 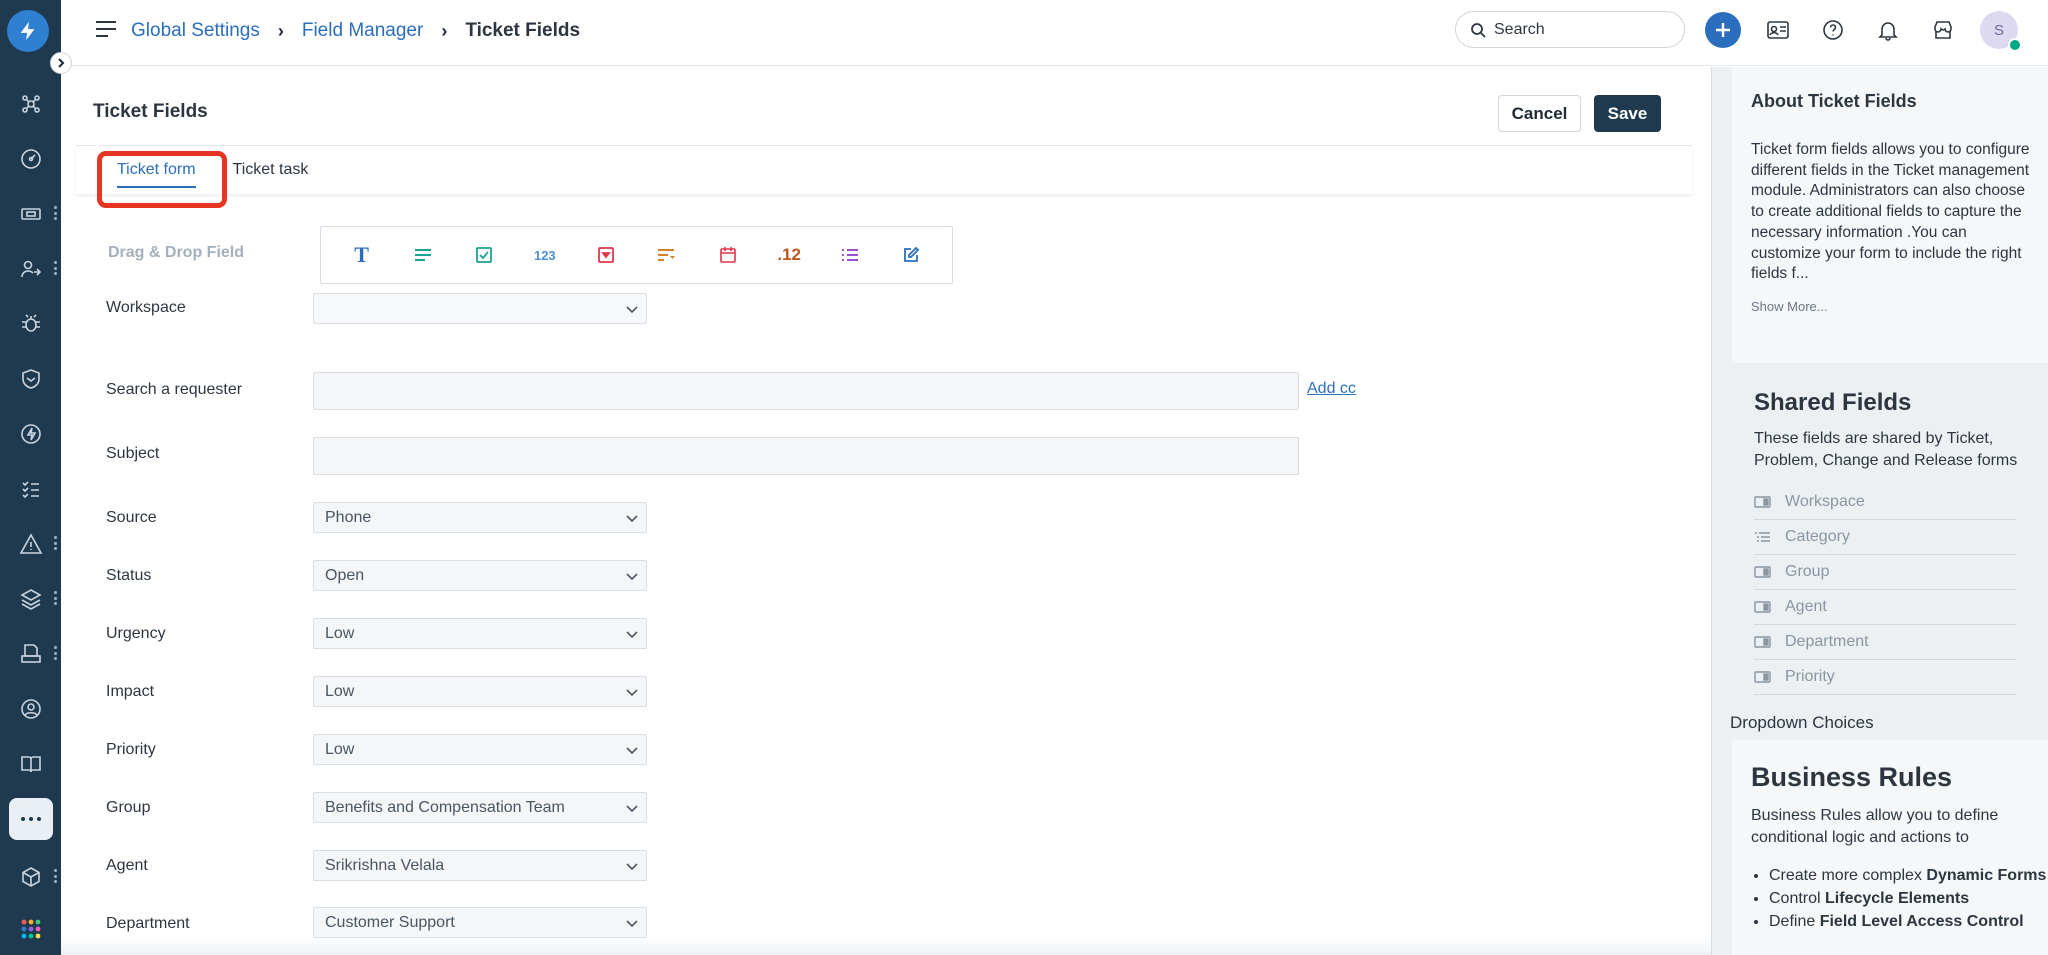 What do you see at coordinates (444, 30) in the screenshot?
I see `chevron-right-icon: ›` at bounding box center [444, 30].